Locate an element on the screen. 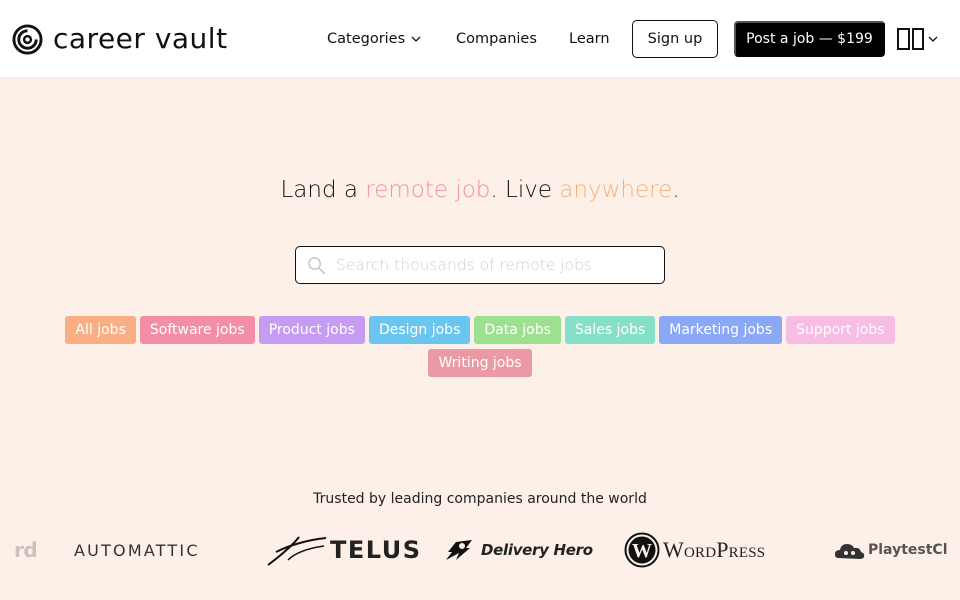 The height and width of the screenshot is (600, 960). tag-marketing-jobs: Marketing jobs is located at coordinates (721, 330).